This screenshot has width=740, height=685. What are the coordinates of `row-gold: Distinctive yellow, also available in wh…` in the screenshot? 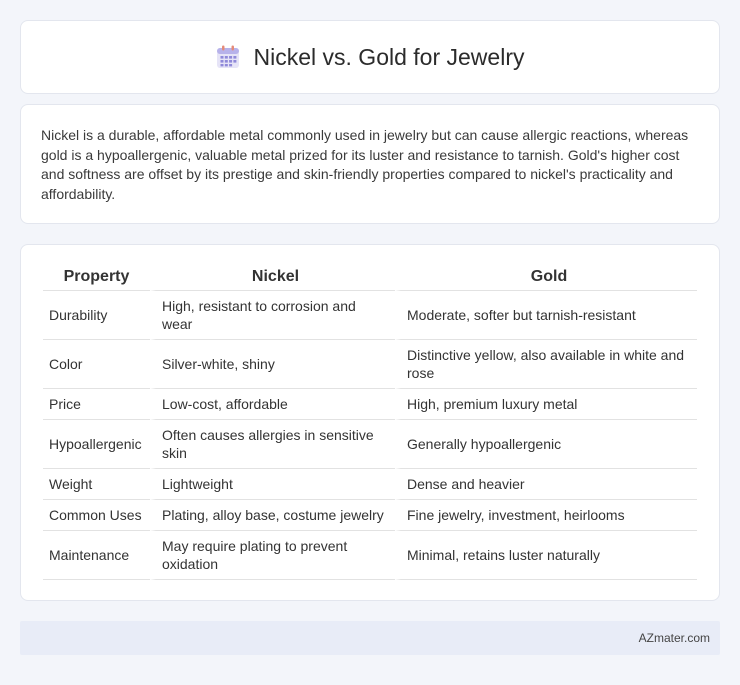 It's located at (546, 364).